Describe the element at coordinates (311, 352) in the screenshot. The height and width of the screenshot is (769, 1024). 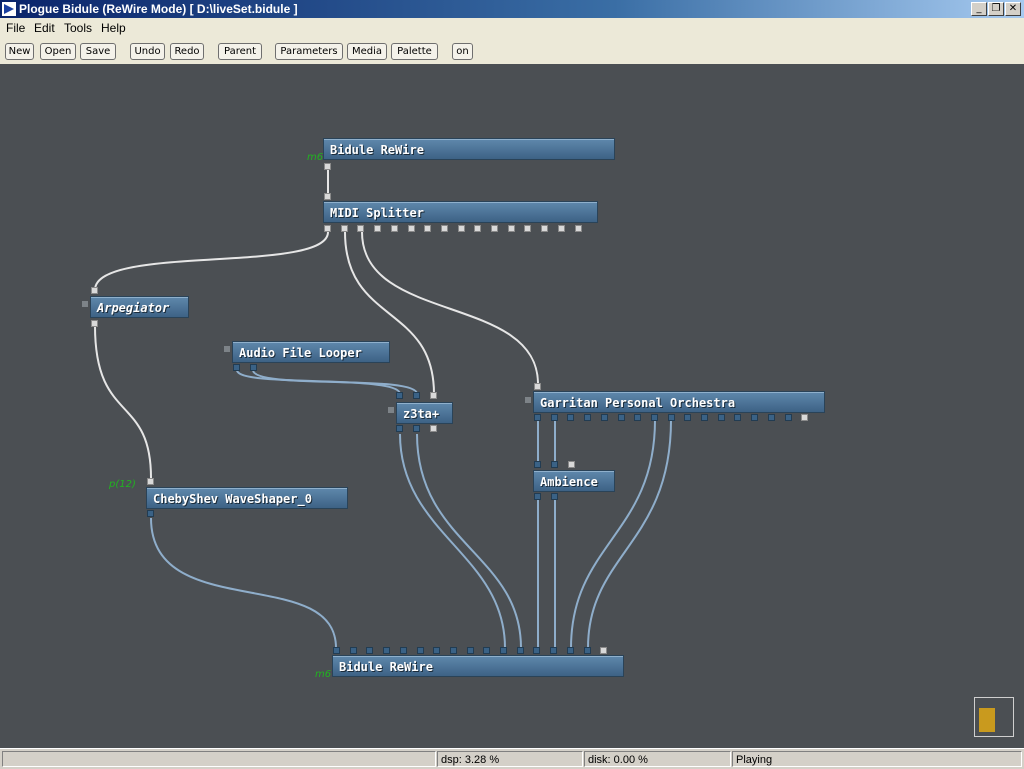
I see `node-audio-file-looper: Audio File Looper` at that location.